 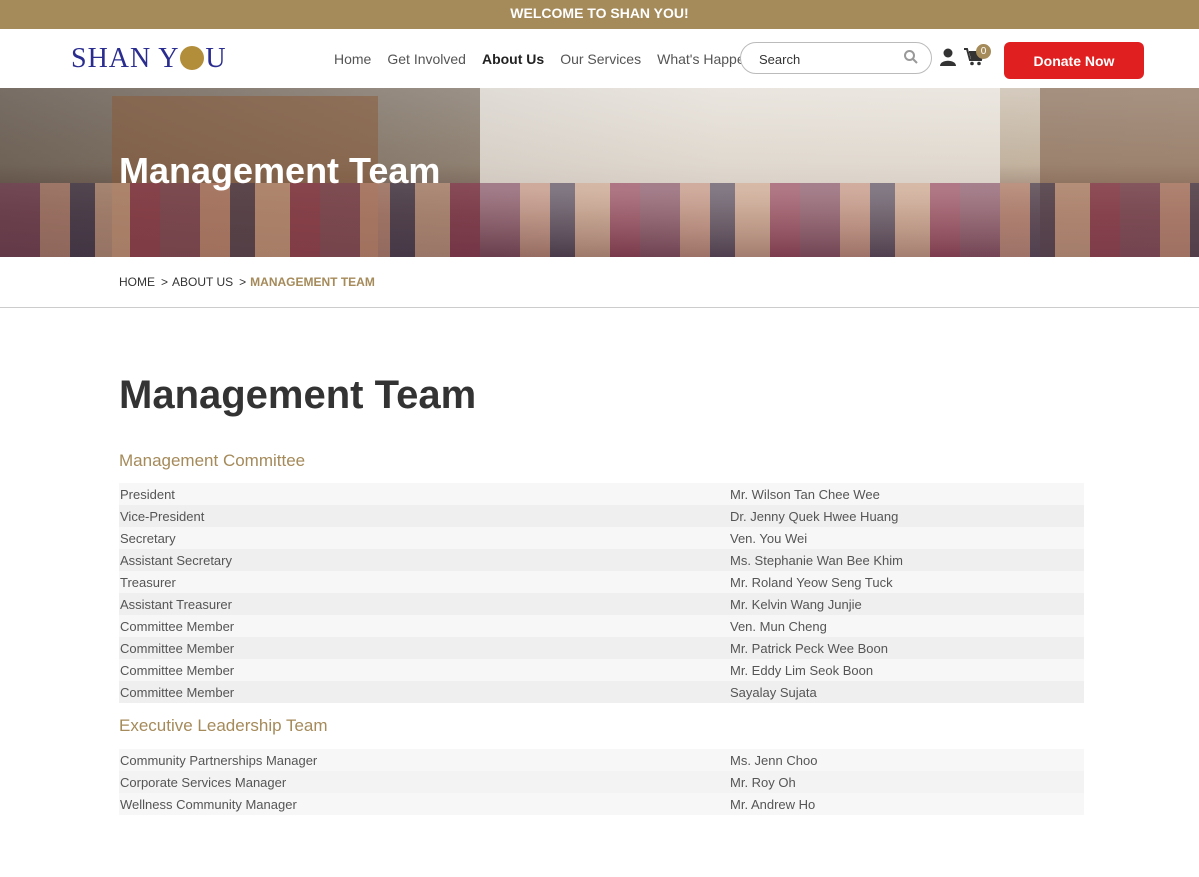 I want to click on divider, so click(x=599, y=307).